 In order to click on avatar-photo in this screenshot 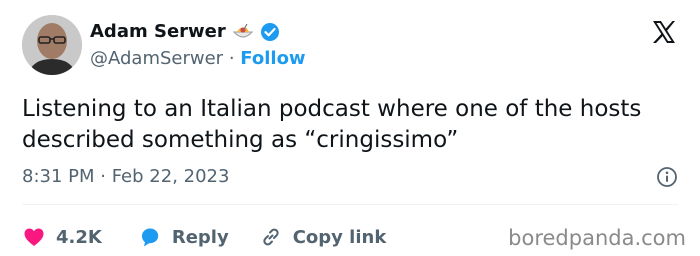, I will do `click(52, 45)`.